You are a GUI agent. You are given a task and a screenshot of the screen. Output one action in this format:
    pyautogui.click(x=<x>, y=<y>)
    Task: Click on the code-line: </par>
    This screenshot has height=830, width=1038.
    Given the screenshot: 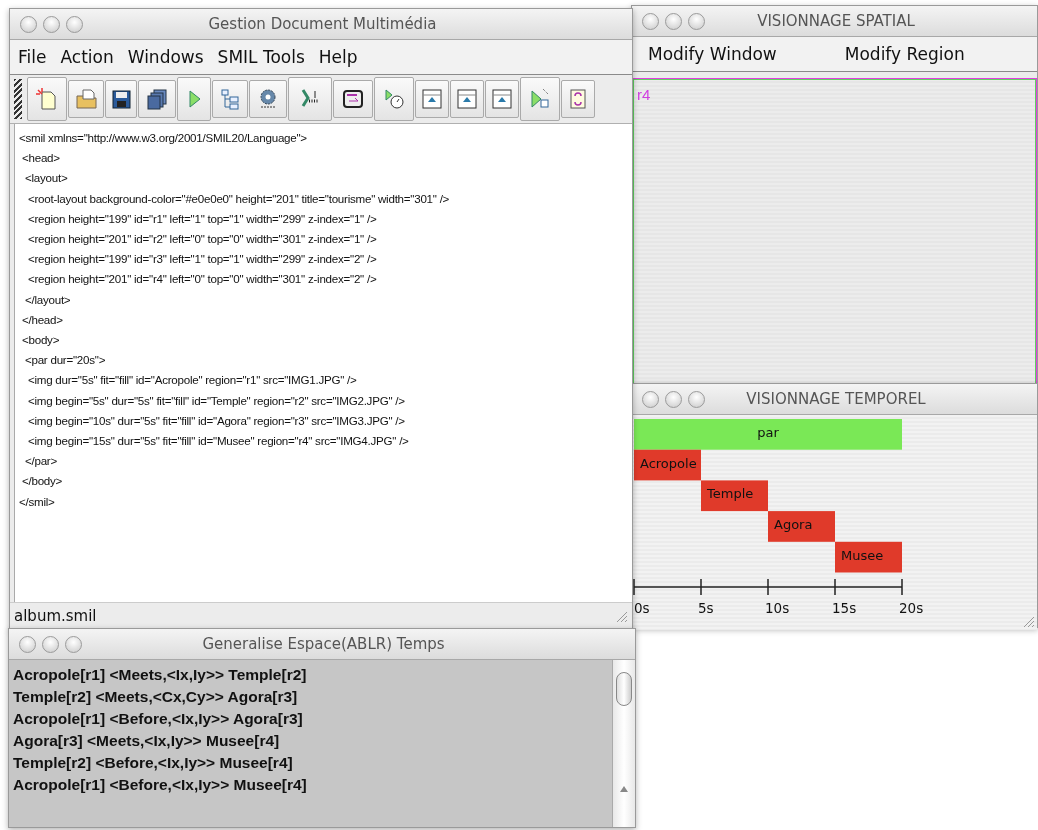 What is the action you would take?
    pyautogui.click(x=40, y=461)
    